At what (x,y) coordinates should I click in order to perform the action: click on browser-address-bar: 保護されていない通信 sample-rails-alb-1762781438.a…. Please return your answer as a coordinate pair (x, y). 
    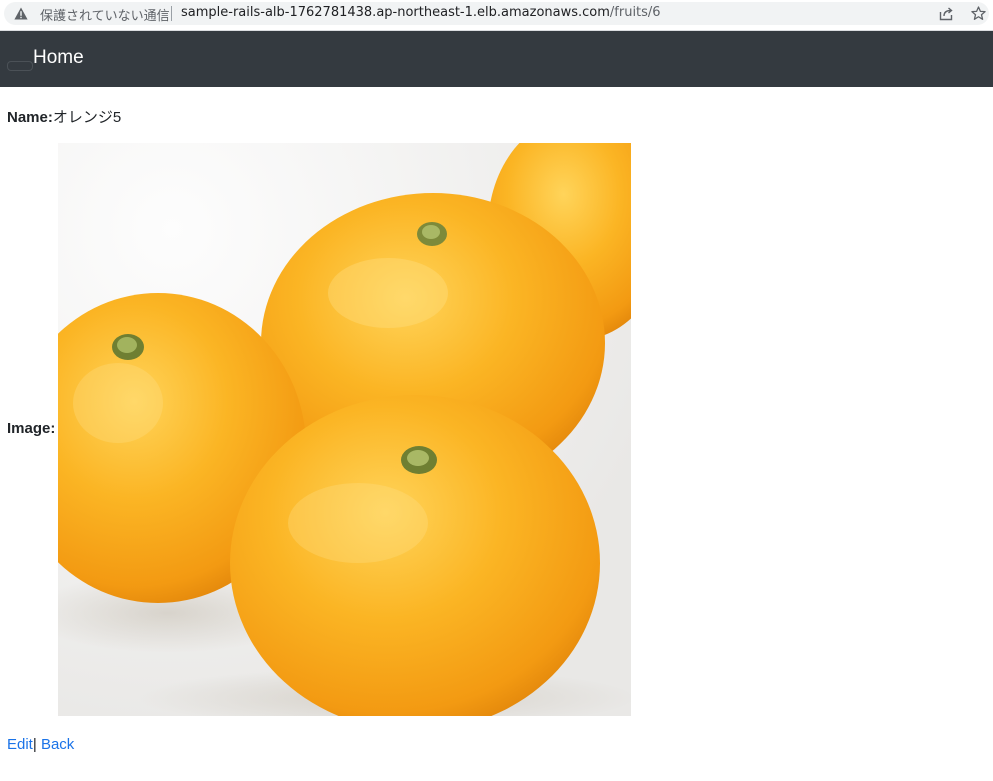
    Looking at the image, I should click on (496, 15).